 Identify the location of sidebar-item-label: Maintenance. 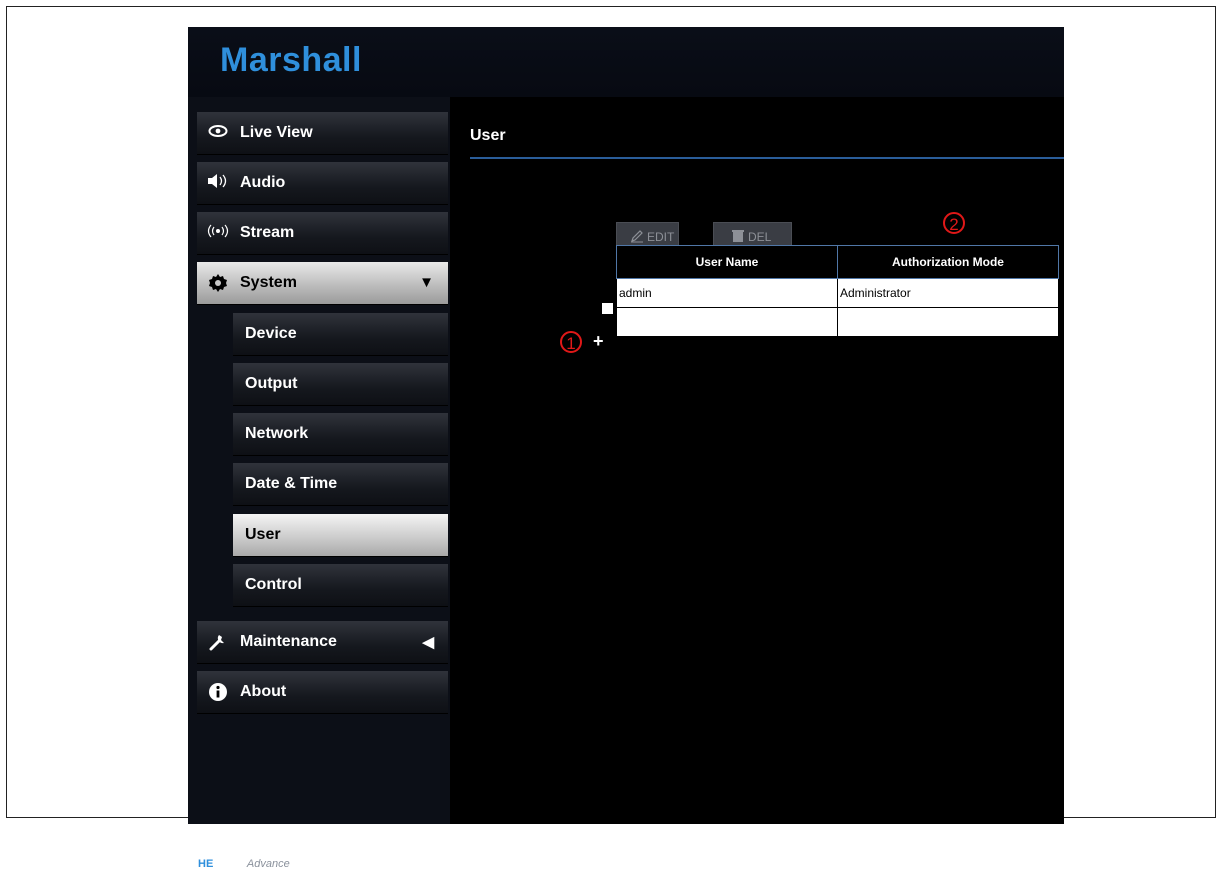
(288, 641).